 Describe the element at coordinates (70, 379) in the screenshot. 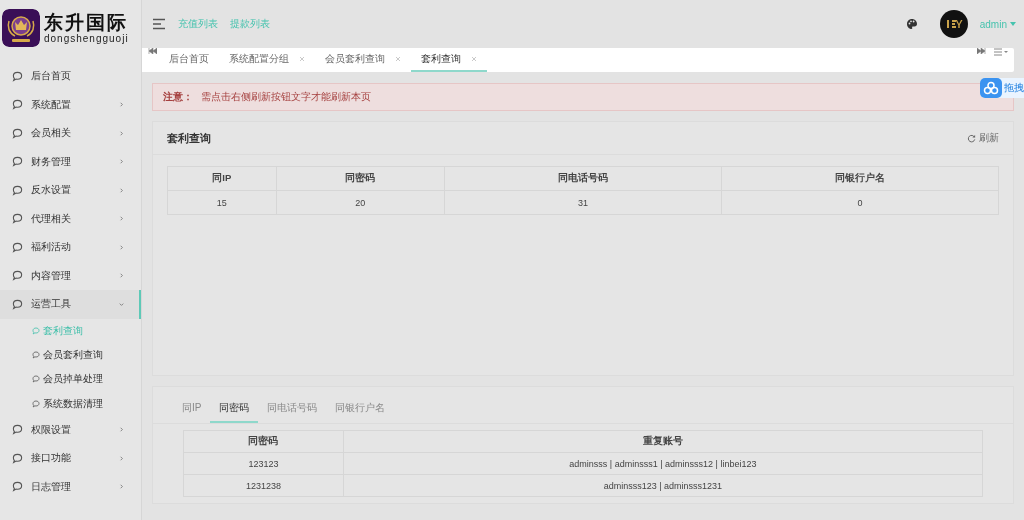

I see `sidebar-subitem: 会员掉单处理` at that location.